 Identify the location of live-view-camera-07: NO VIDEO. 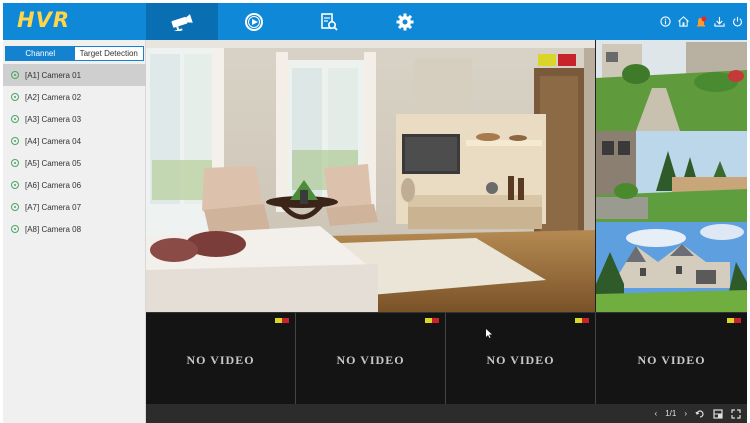
(521, 358).